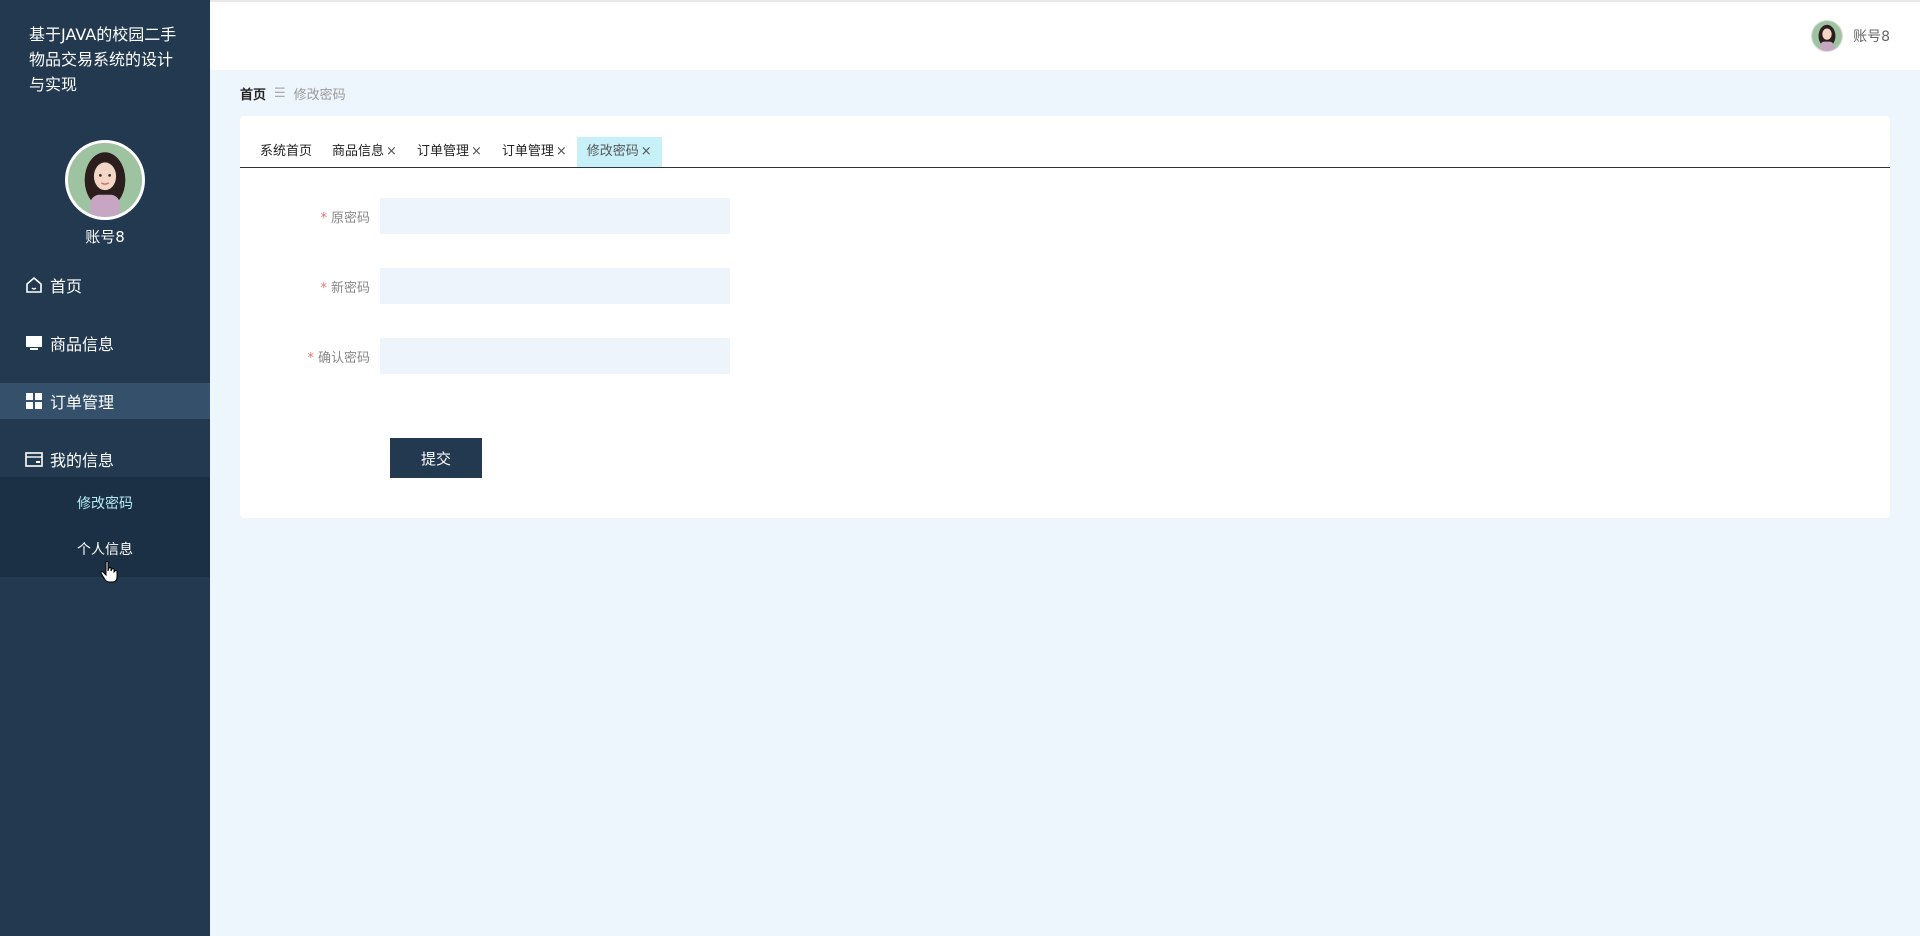 This screenshot has height=936, width=1920. I want to click on wallet-icon, so click(34, 459).